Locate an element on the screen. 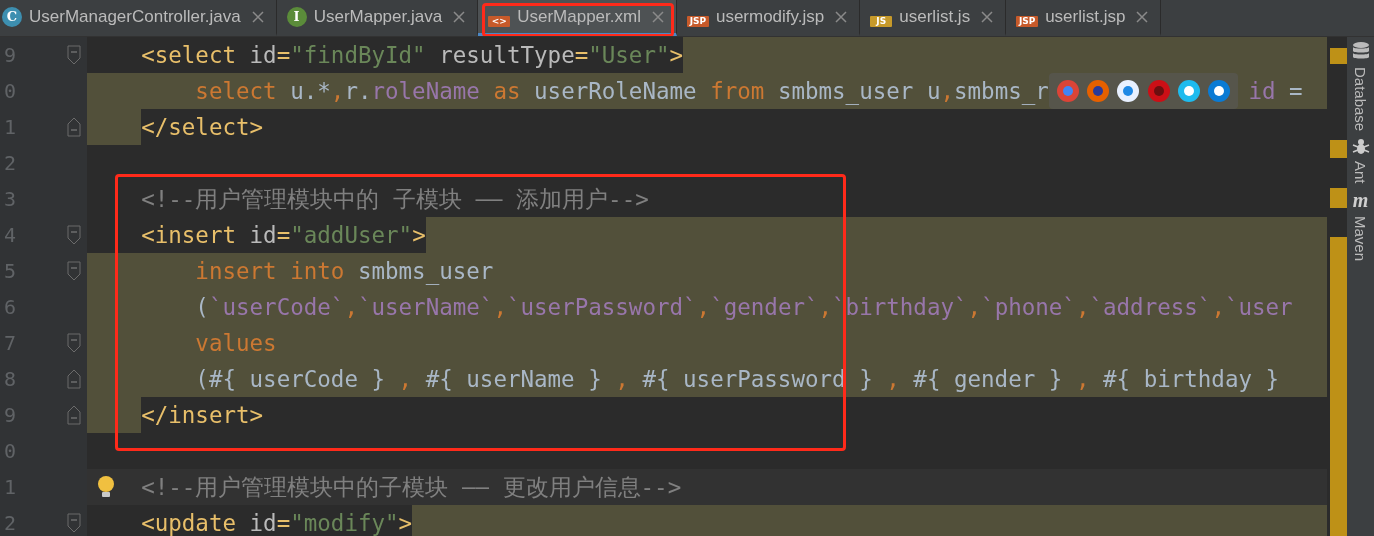 This screenshot has width=1374, height=536. code-token: <insert is located at coordinates (188, 235).